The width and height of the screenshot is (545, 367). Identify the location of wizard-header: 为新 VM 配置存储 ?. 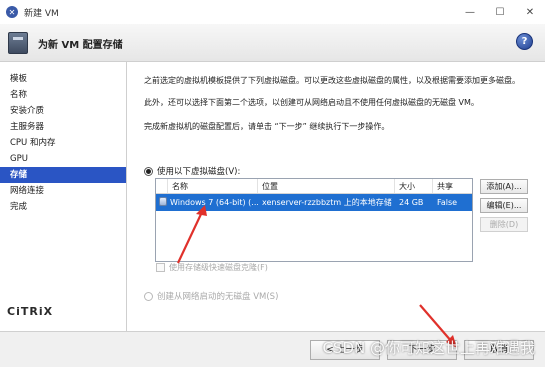
(272, 43).